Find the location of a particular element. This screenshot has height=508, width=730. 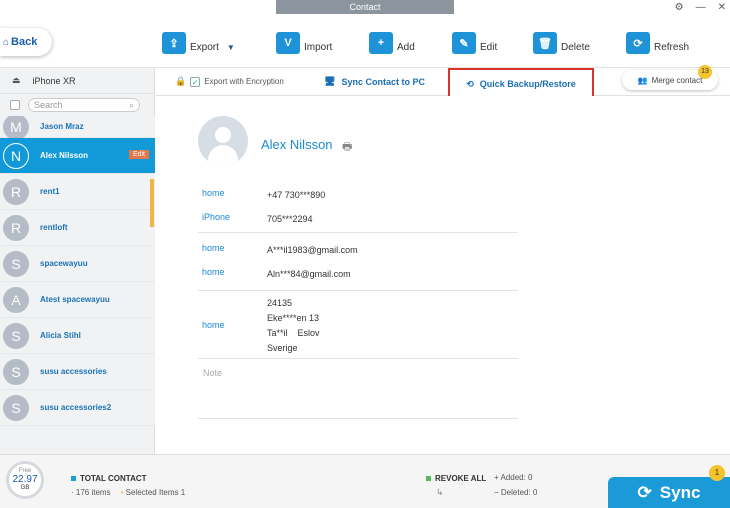

export-button: ⇪ Export ▼ is located at coordinates (198, 43).